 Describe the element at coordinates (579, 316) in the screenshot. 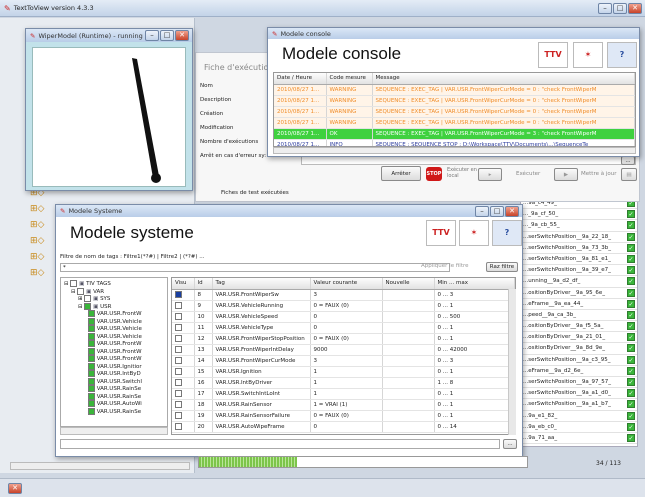

I see `side-list-item: ...peed__9a_ca_3b_ ✓` at that location.